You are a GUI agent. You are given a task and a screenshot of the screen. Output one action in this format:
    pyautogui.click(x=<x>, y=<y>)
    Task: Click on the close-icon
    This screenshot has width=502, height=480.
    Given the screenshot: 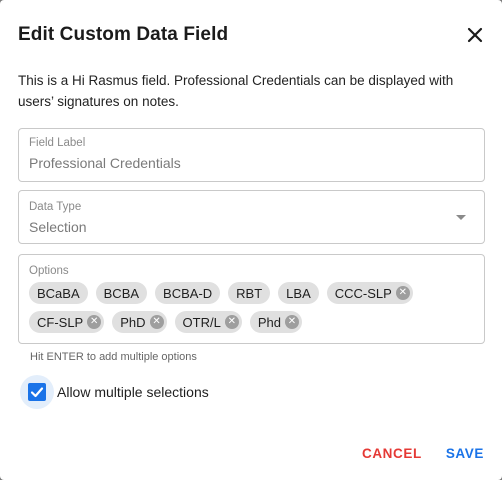 What is the action you would take?
    pyautogui.click(x=475, y=35)
    